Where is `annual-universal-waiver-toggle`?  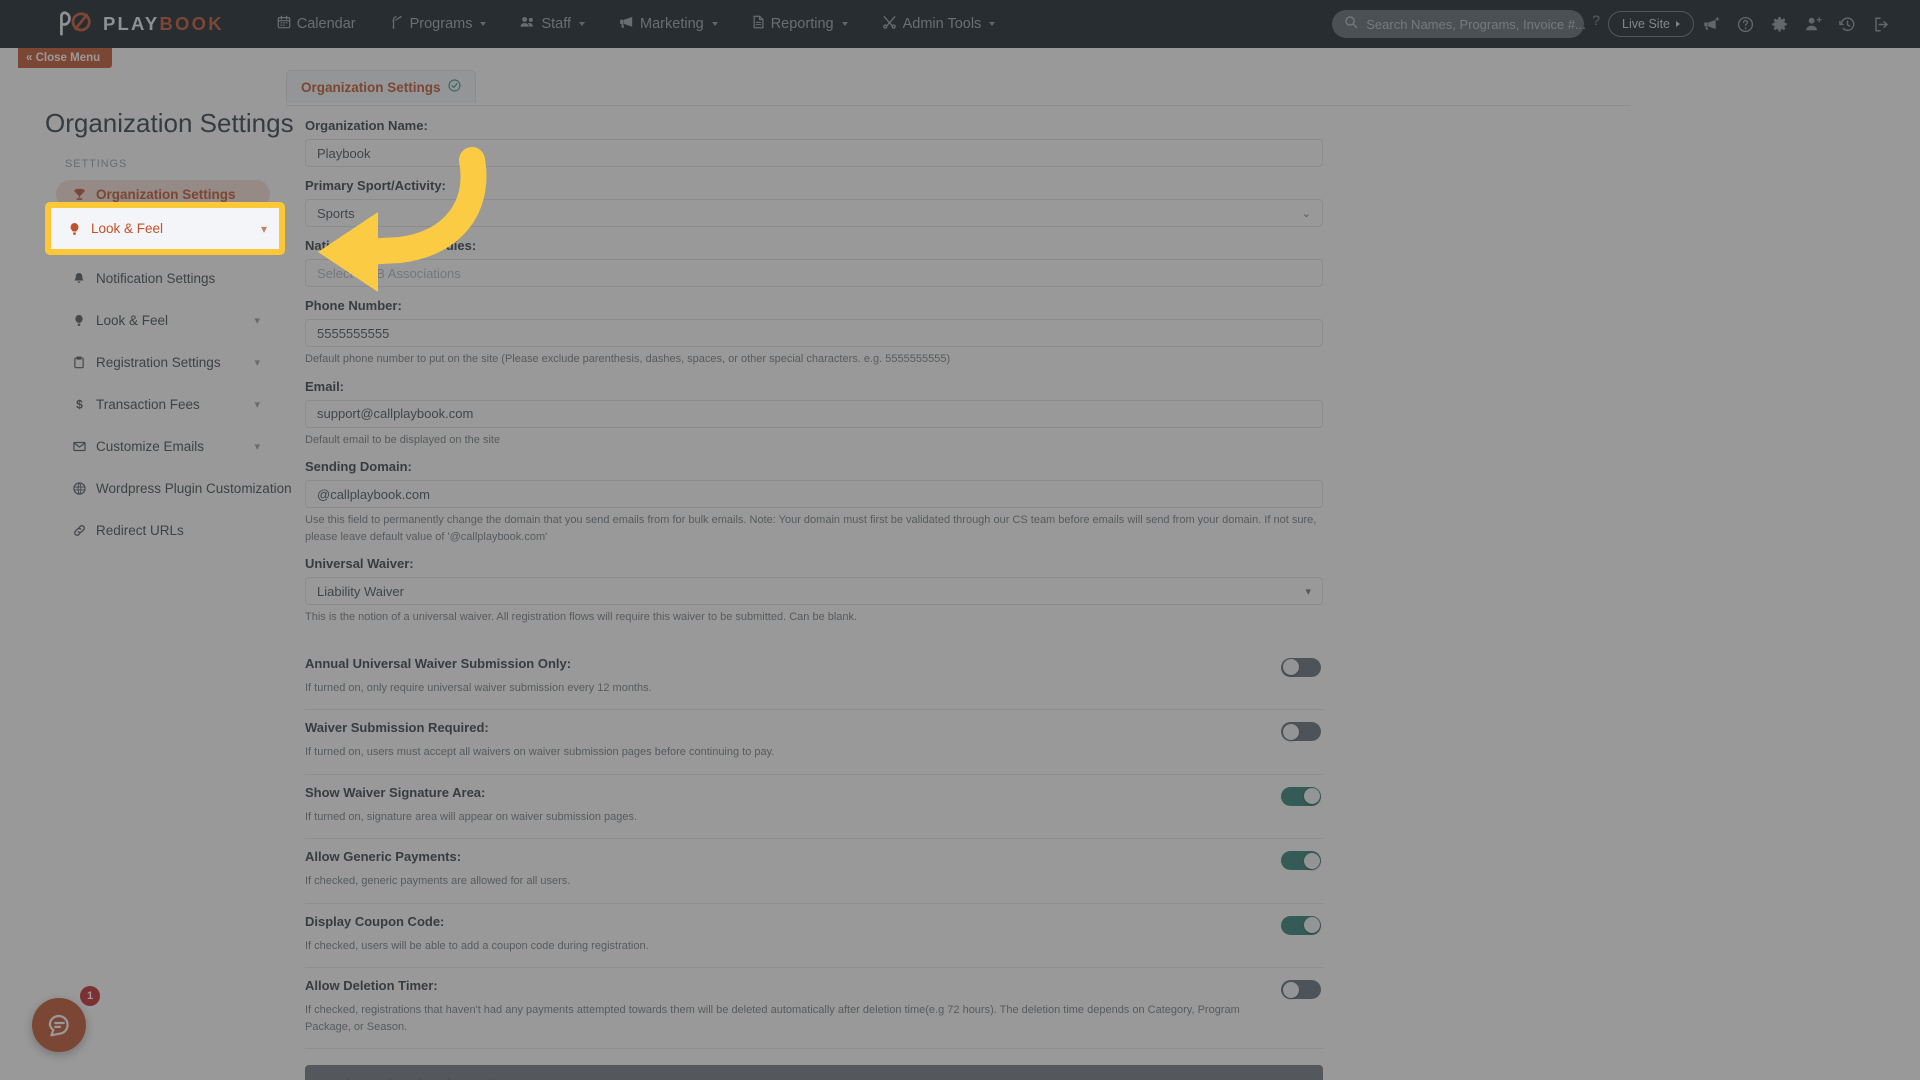
annual-universal-waiver-toggle is located at coordinates (1301, 667).